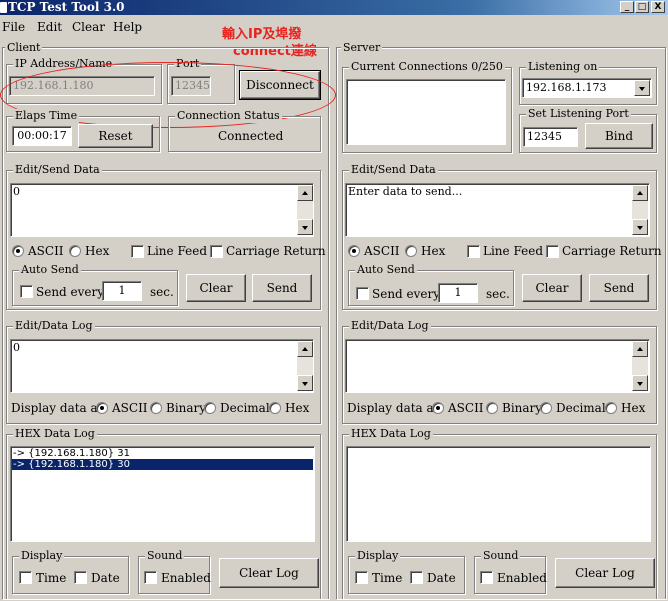 The width and height of the screenshot is (668, 601). I want to click on maximize-button: □, so click(642, 7).